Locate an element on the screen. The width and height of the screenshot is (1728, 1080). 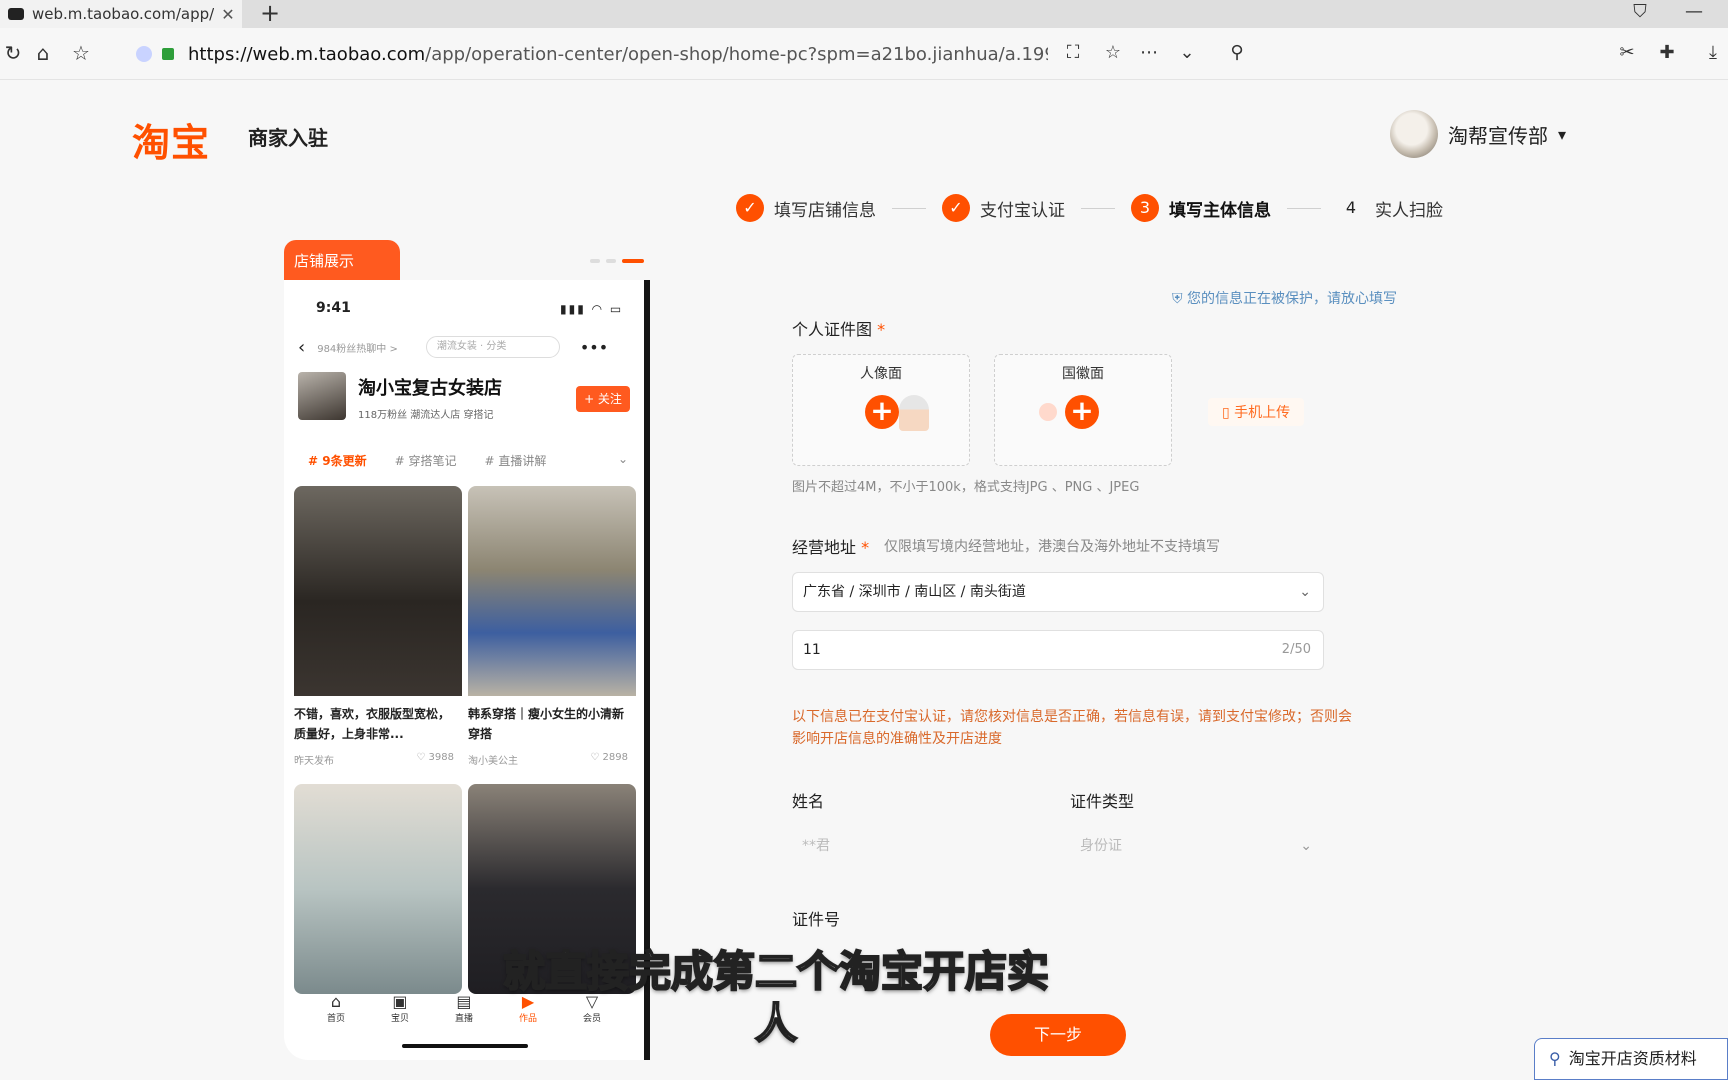
favorites-icon: ☆ is located at coordinates (81, 53).